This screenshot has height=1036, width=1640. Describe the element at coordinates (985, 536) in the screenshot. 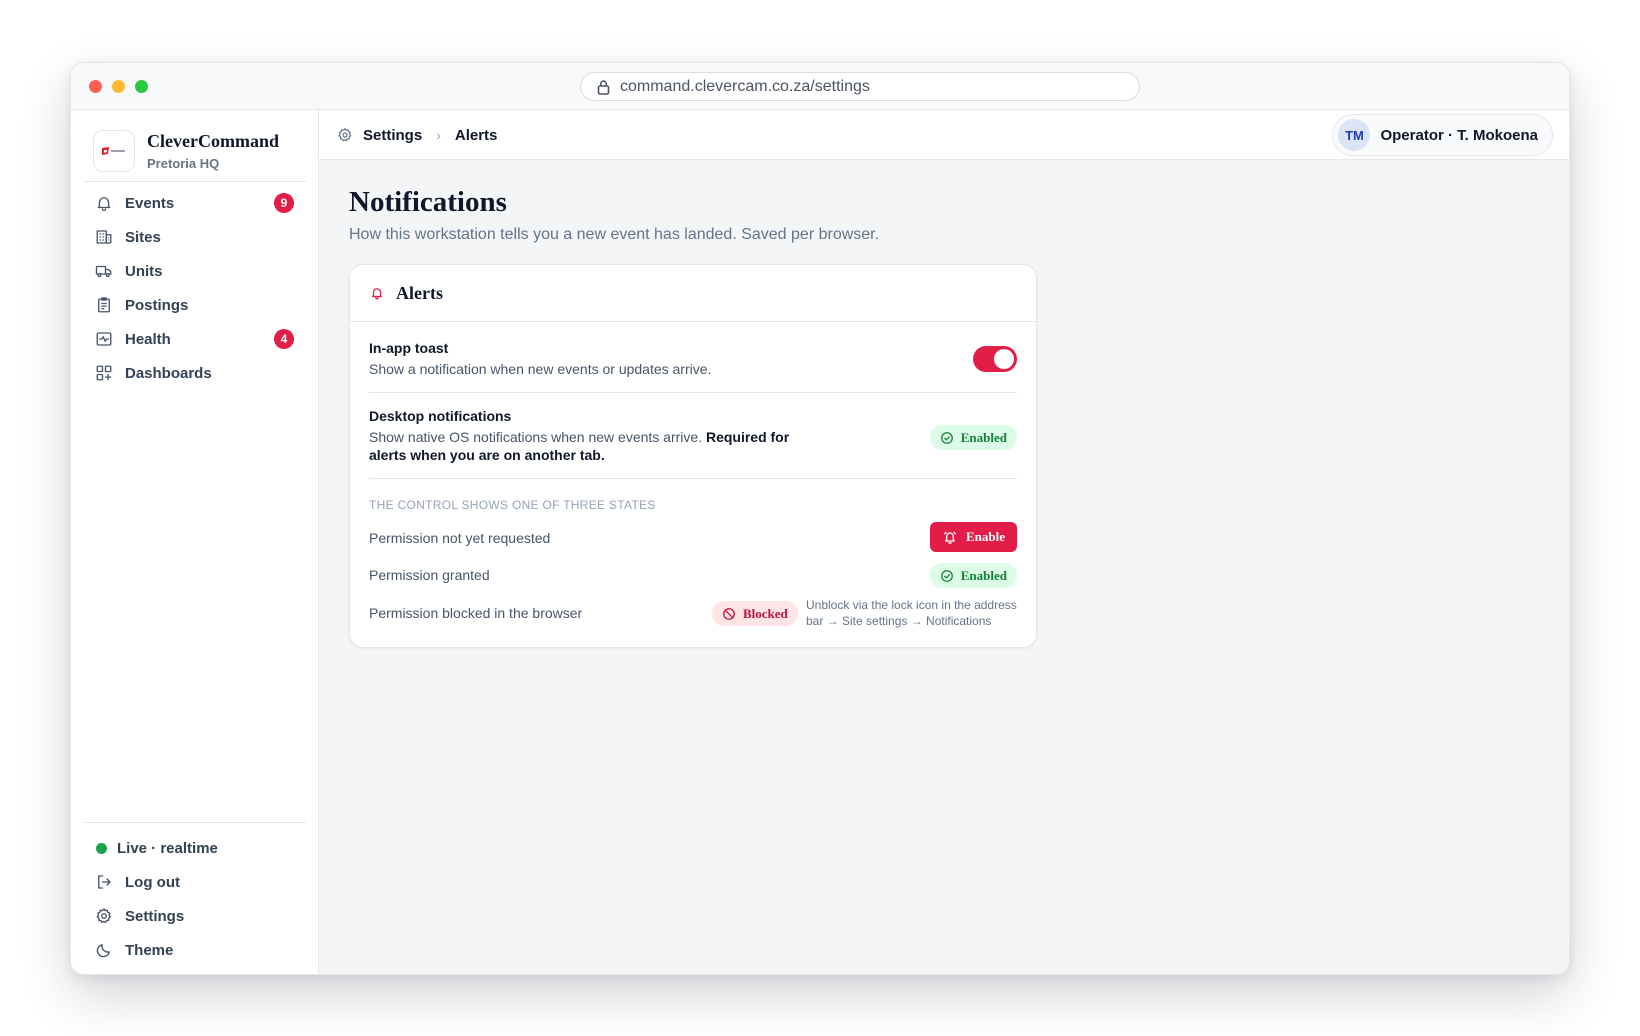

I see `enable-button-label: Enable` at that location.